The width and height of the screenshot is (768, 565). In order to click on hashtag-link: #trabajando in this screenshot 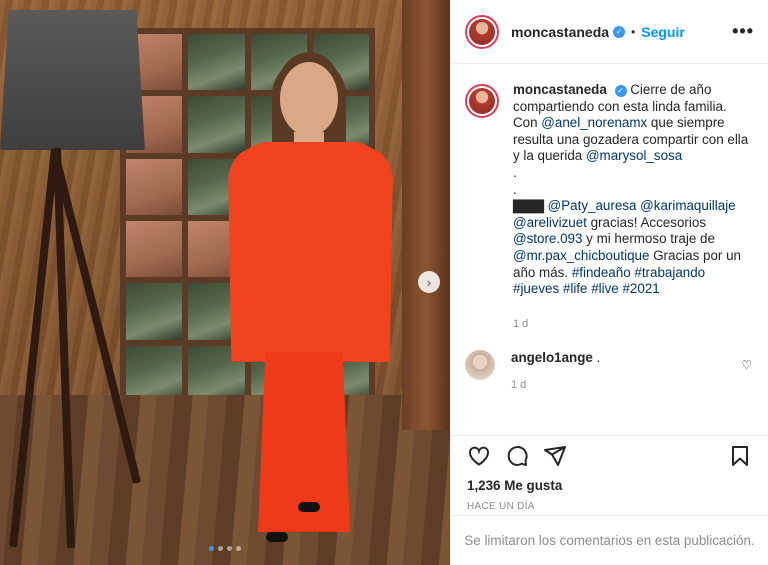, I will do `click(669, 272)`.